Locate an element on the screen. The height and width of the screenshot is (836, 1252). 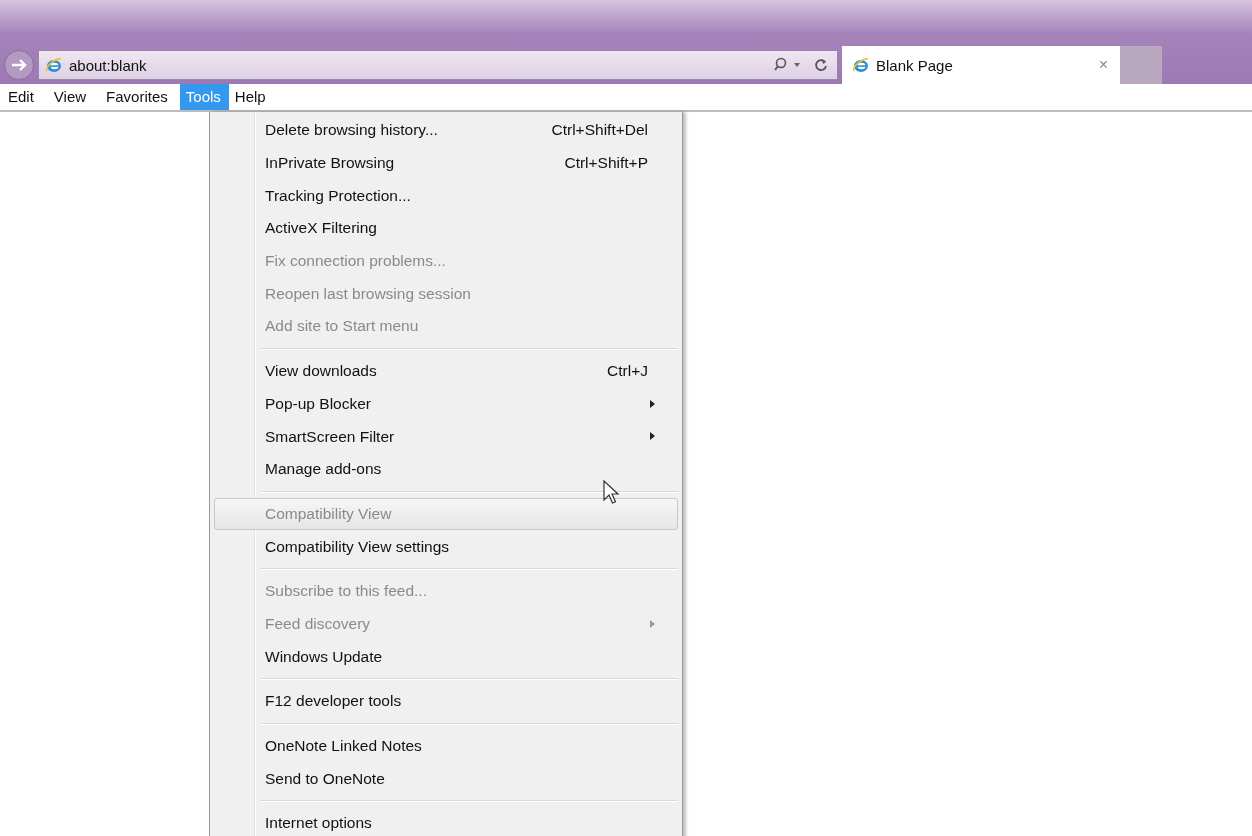
menu-item: InPrivate Browsing Ctrl+Shift+P is located at coordinates (446, 163).